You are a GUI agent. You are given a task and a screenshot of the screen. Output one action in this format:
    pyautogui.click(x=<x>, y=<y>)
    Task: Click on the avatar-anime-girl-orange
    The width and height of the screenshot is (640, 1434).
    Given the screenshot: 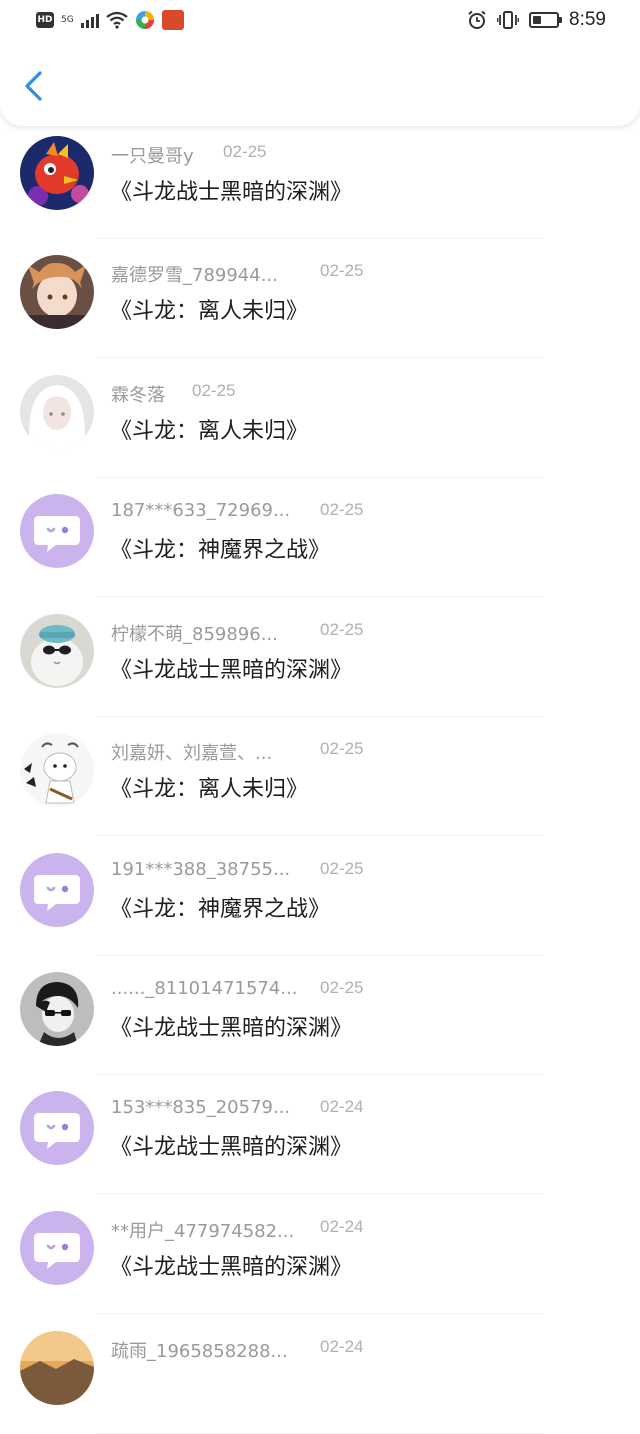 What is the action you would take?
    pyautogui.click(x=57, y=292)
    